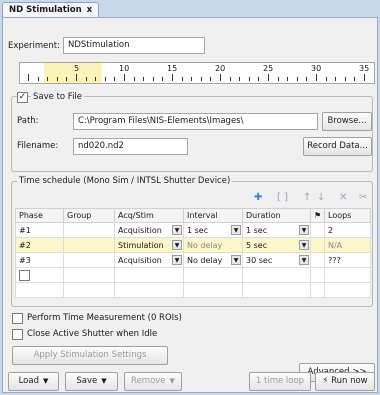 The height and width of the screenshot is (395, 380). I want to click on table-row-new, so click(193, 275).